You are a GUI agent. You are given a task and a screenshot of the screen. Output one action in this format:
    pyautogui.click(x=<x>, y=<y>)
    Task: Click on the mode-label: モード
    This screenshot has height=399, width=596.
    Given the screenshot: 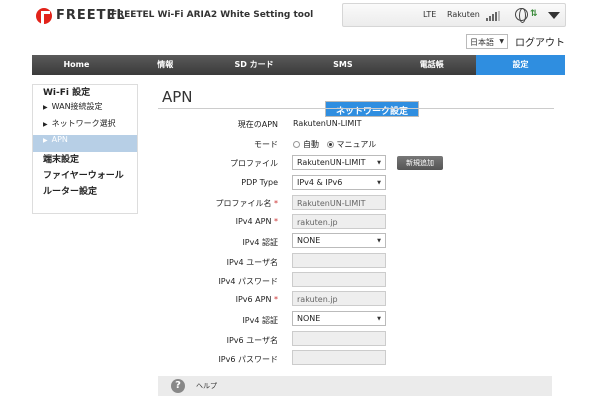 What is the action you would take?
    pyautogui.click(x=266, y=144)
    